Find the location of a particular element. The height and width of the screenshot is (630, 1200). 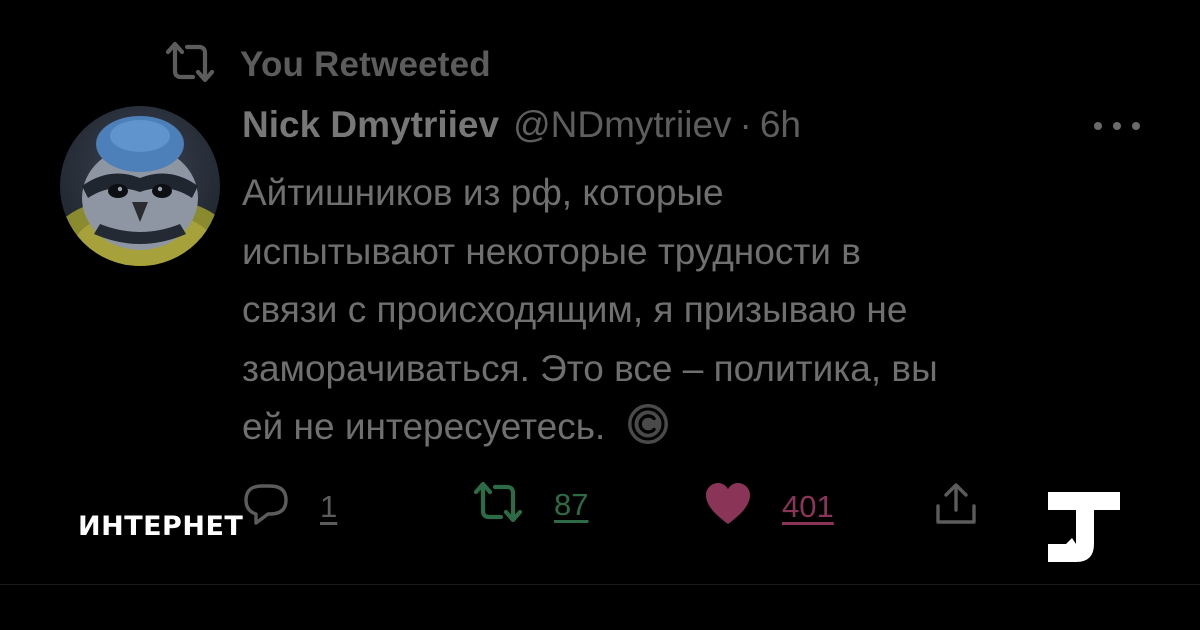

tweet-text-line: связи с происходящим, я призываю не is located at coordinates (575, 309).